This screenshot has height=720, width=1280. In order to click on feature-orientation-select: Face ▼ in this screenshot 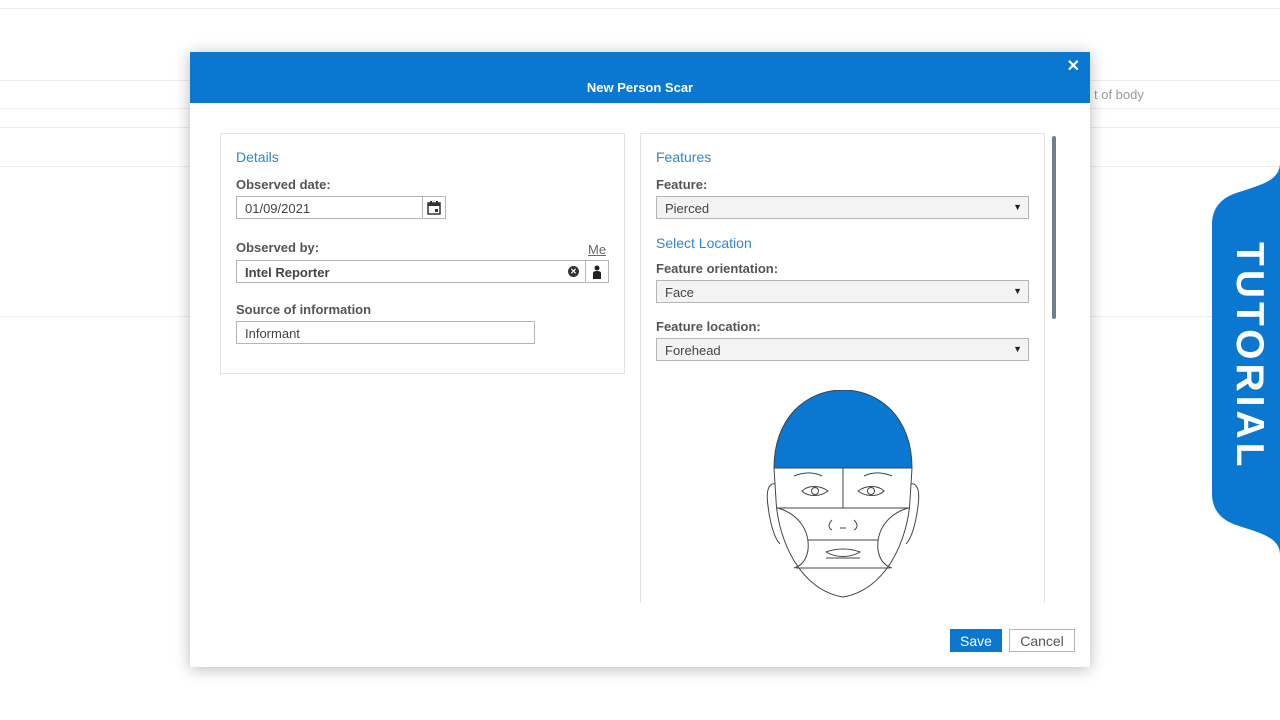, I will do `click(842, 291)`.